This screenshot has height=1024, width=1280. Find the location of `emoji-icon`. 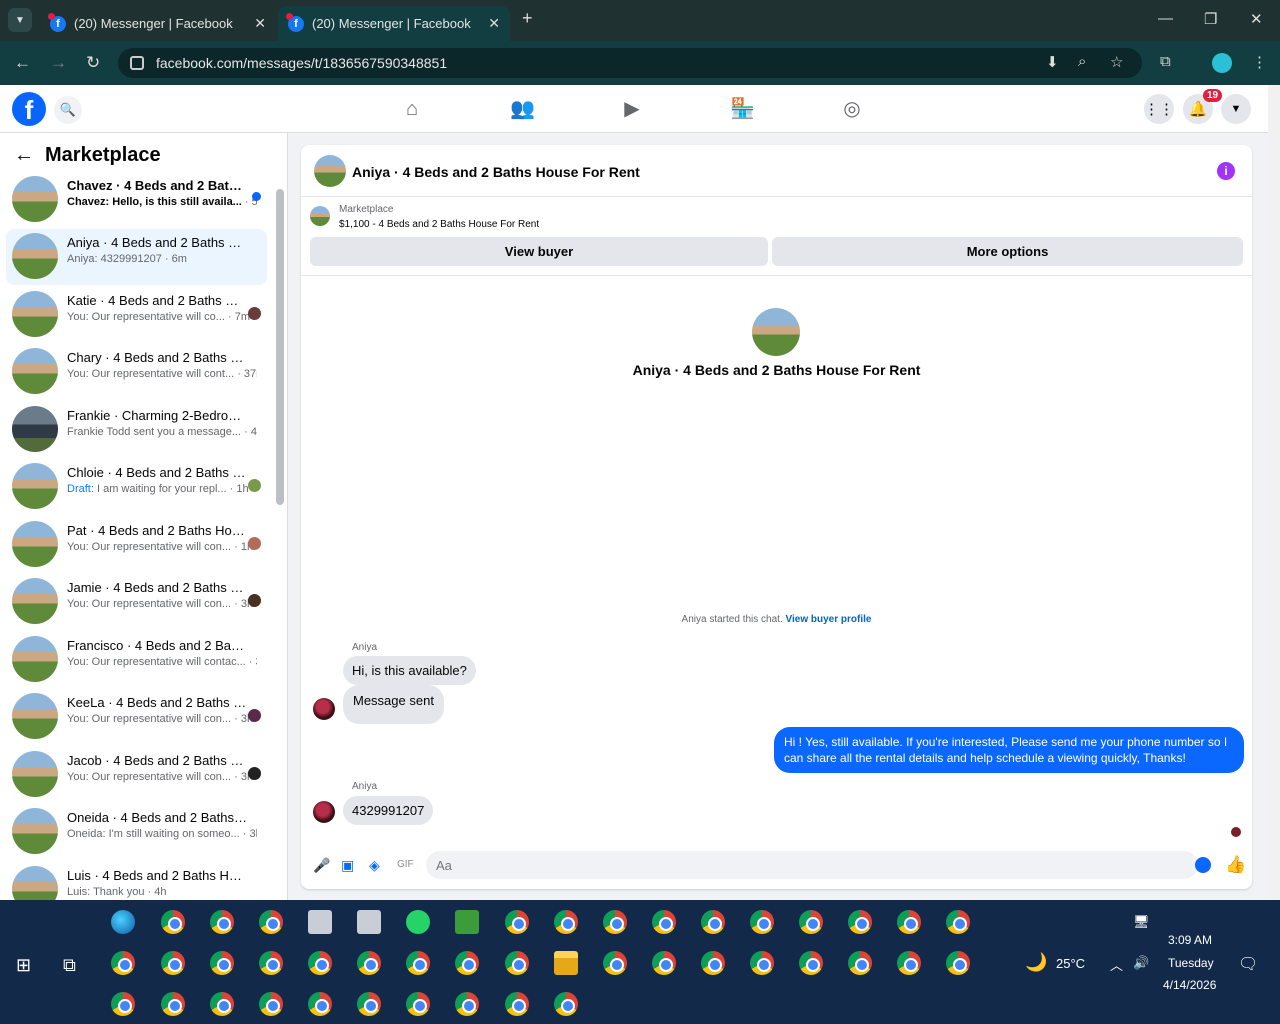

emoji-icon is located at coordinates (1203, 865).